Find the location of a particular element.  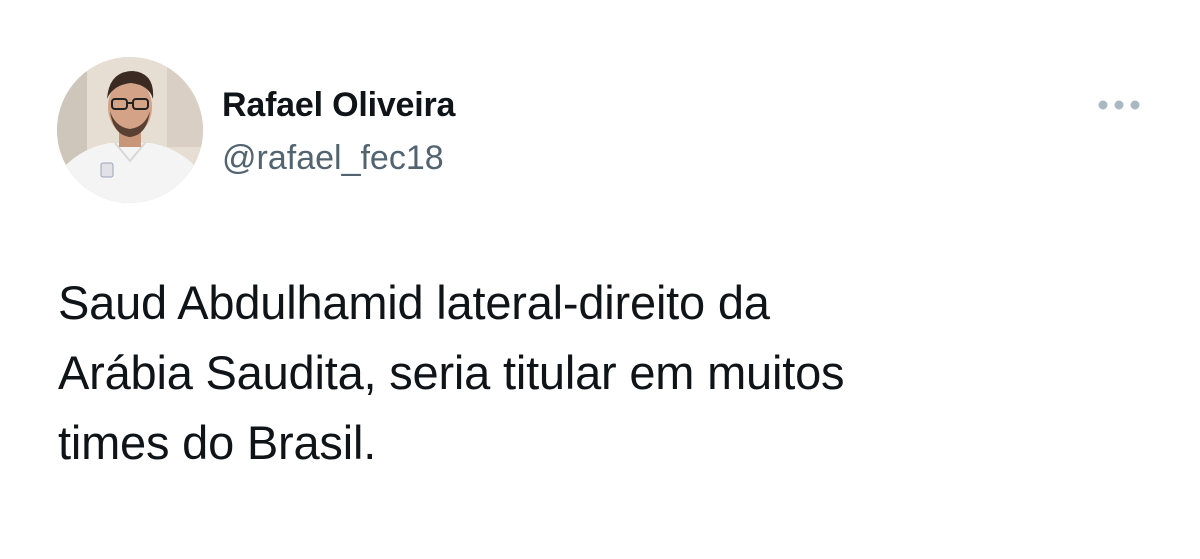

author-display-name: Rafael Oliveira is located at coordinates (338, 105).